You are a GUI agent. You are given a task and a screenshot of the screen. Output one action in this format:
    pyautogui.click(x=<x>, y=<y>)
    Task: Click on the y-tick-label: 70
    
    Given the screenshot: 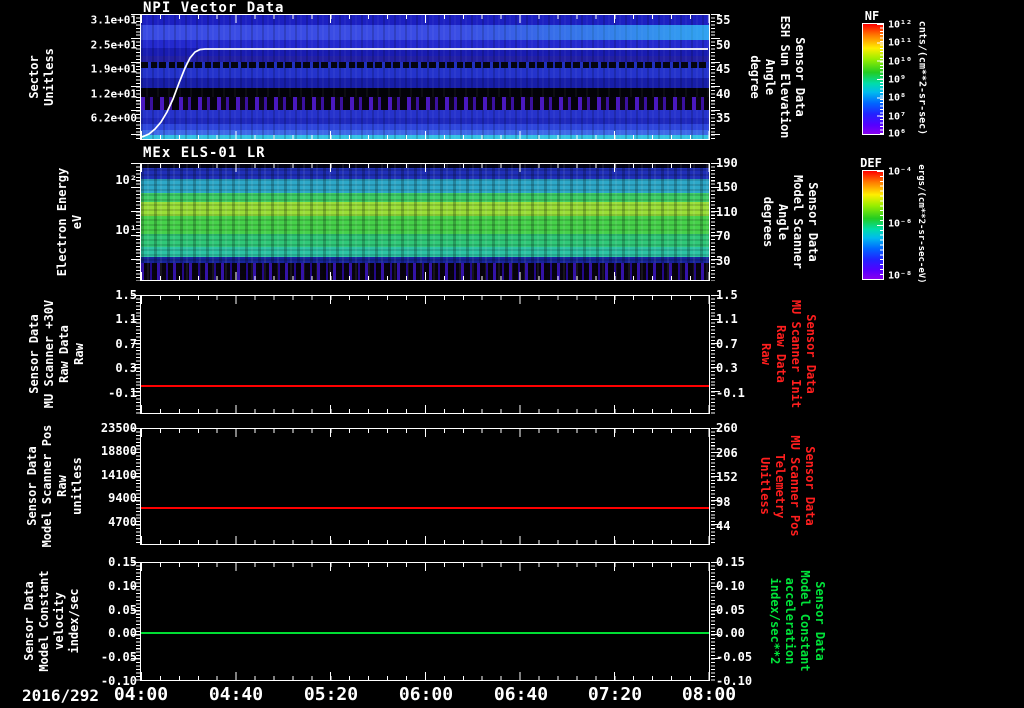 What is the action you would take?
    pyautogui.click(x=723, y=236)
    